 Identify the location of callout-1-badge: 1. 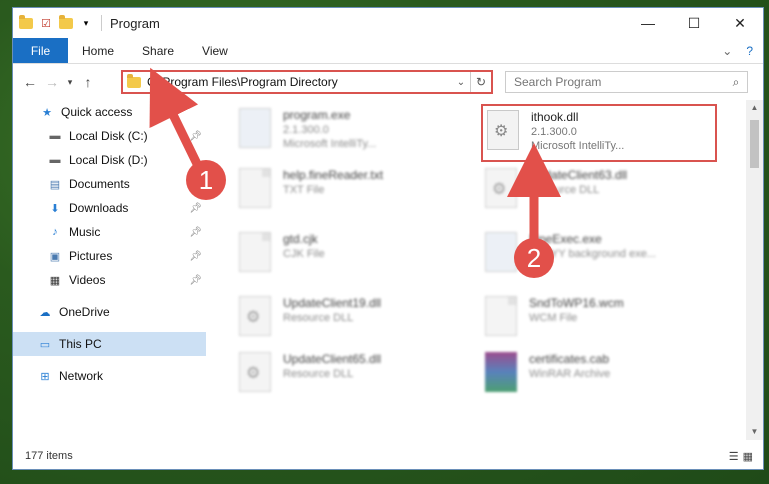
(206, 180).